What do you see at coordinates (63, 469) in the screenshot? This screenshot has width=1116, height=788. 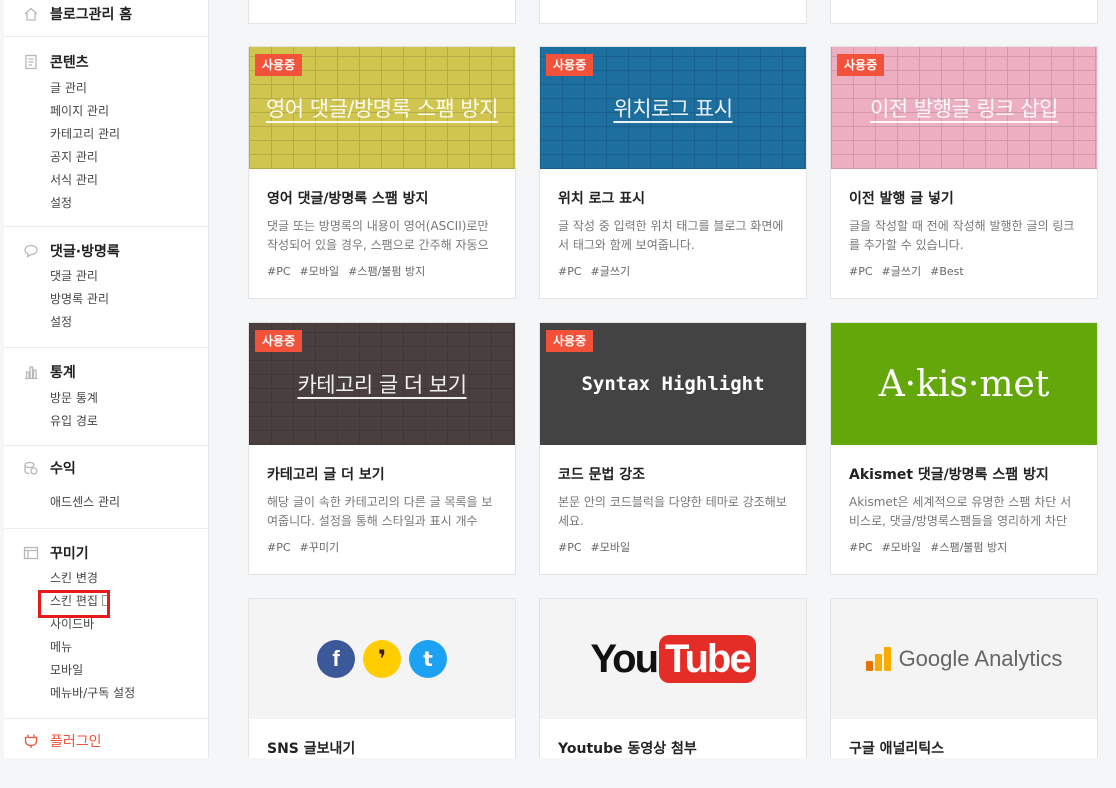 I see `sidebar-heading-label: 수익` at bounding box center [63, 469].